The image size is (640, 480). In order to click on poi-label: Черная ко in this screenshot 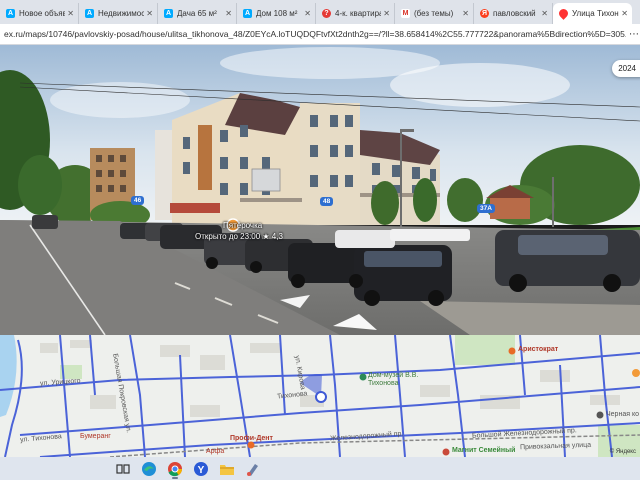, I will do `click(622, 414)`.